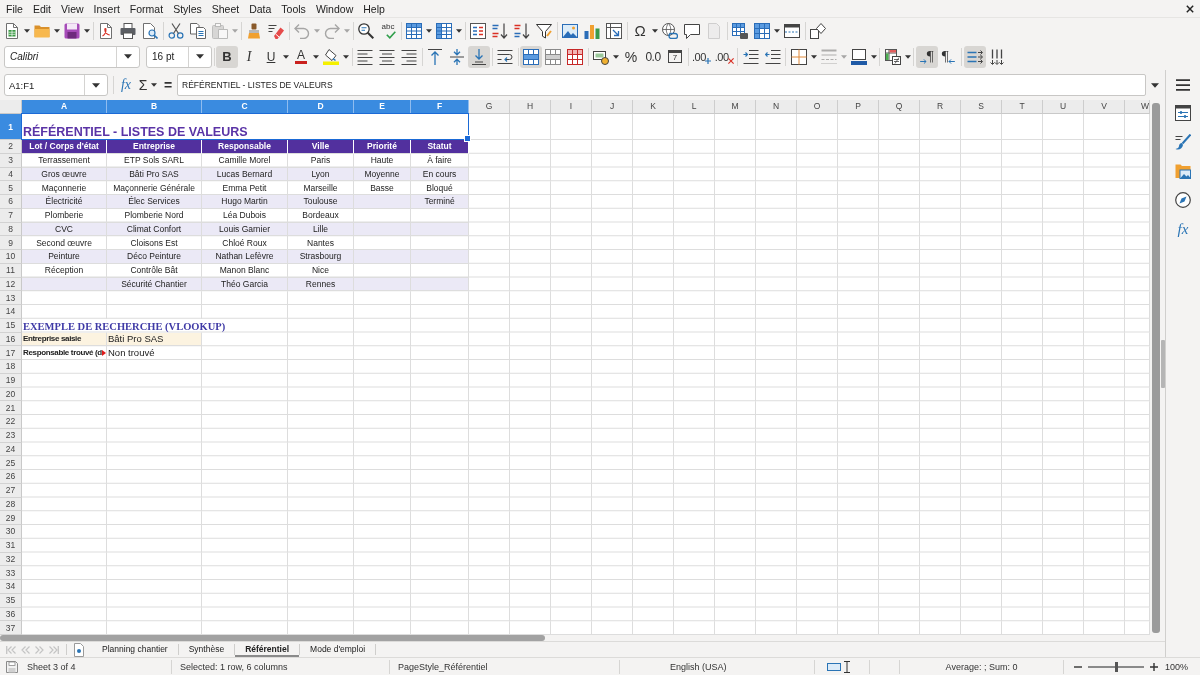 This screenshot has width=1200, height=675. Describe the element at coordinates (694, 107) in the screenshot. I see `column-header: L` at that location.